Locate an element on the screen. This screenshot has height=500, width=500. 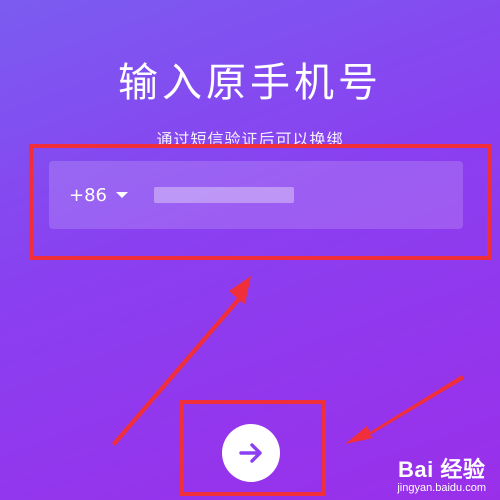
watermark-url: jingyan.baidu.com is located at coordinates (441, 488).